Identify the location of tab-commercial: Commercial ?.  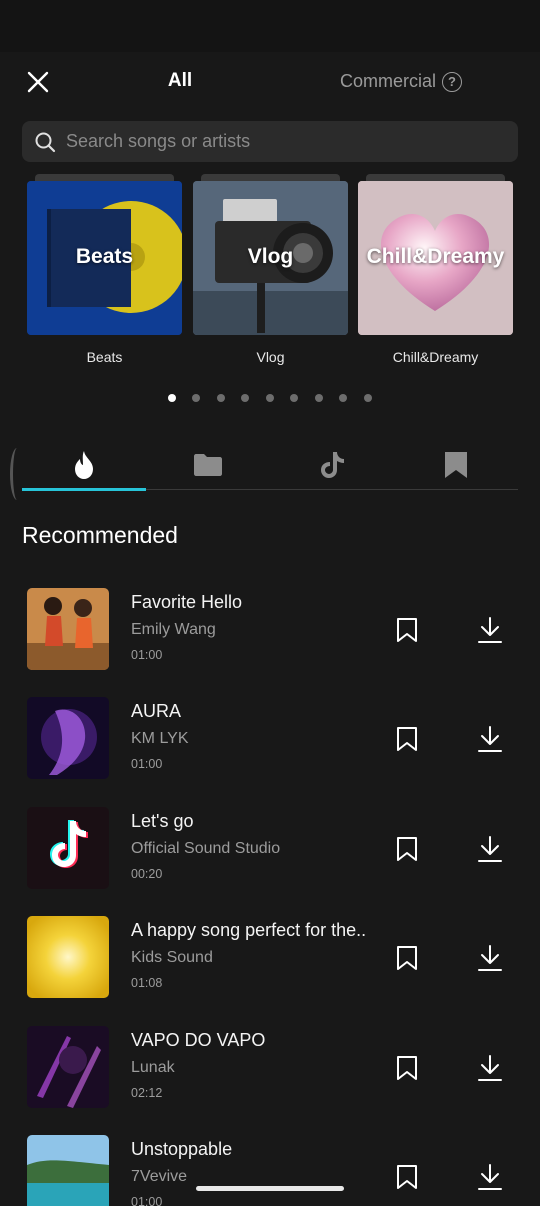
(401, 81).